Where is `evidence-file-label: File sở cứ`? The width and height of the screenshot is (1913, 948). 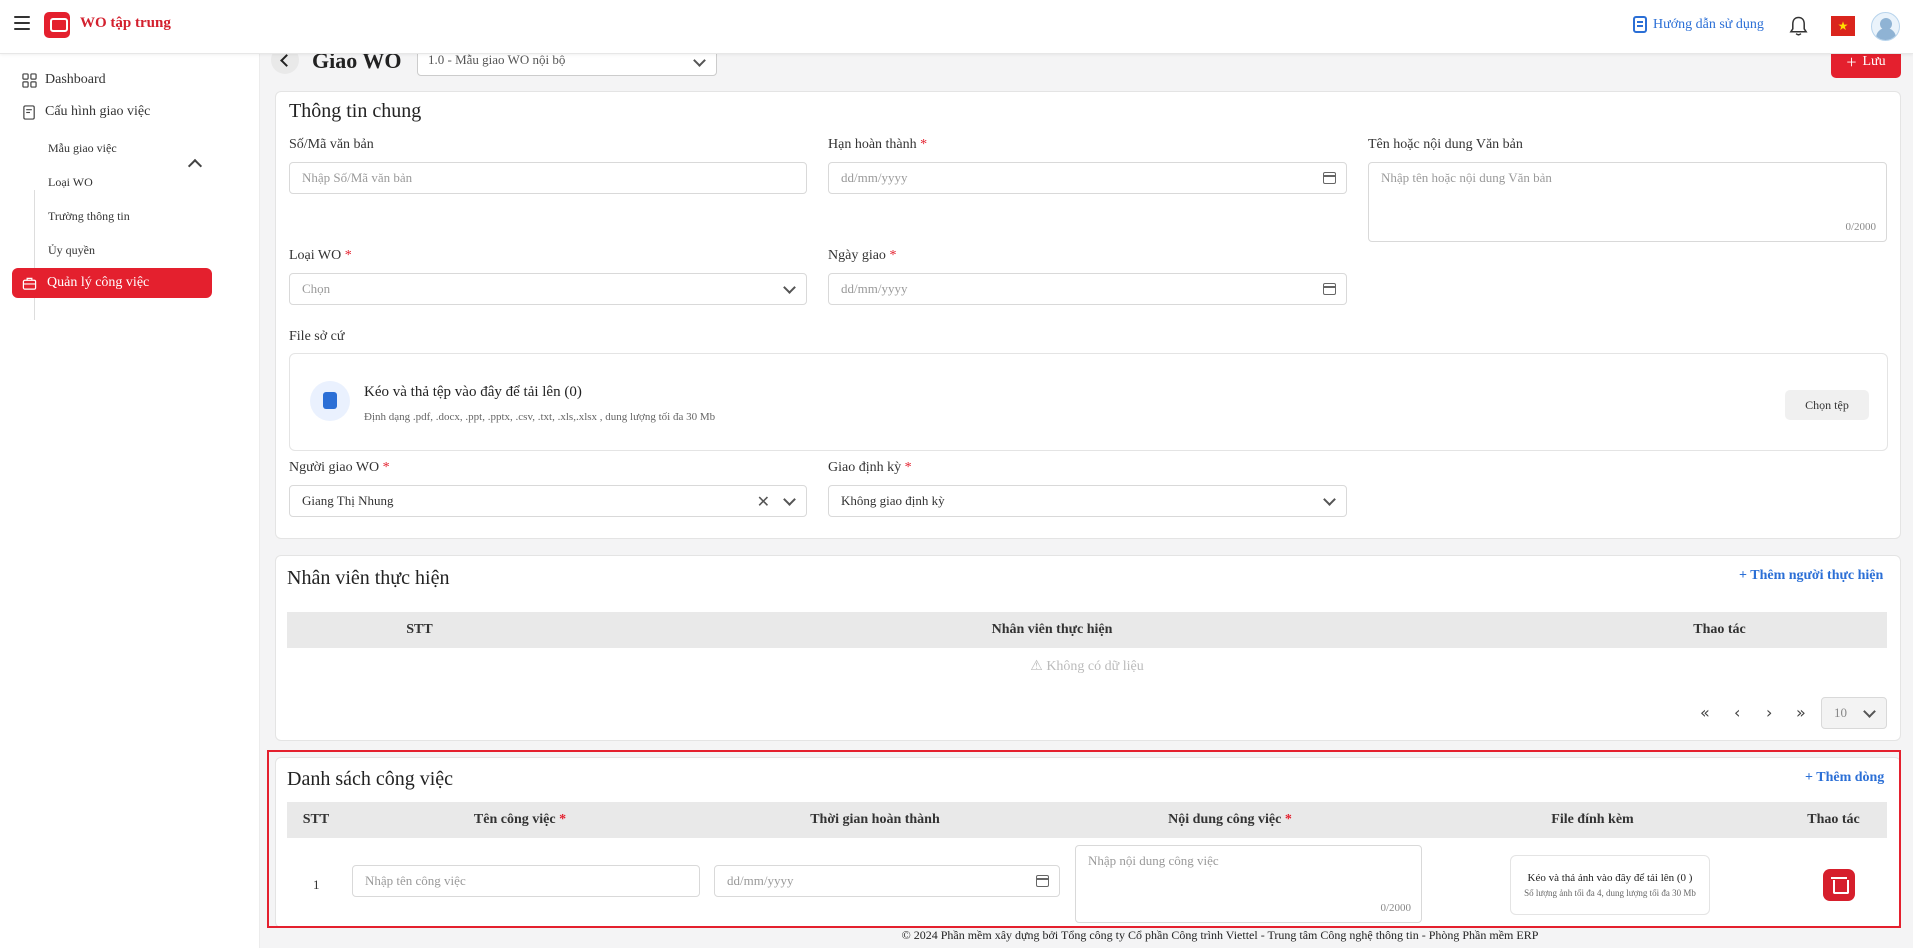 evidence-file-label: File sở cứ is located at coordinates (317, 336).